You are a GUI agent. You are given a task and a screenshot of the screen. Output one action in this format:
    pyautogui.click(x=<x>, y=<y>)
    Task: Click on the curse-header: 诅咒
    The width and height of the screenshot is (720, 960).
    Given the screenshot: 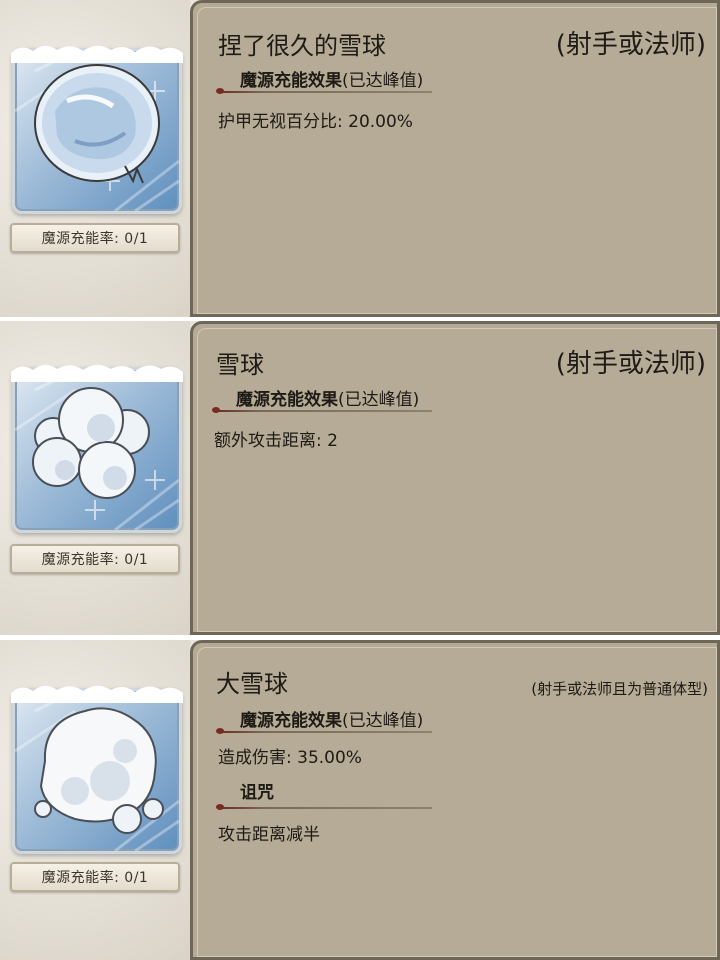 What is the action you would take?
    pyautogui.click(x=257, y=790)
    